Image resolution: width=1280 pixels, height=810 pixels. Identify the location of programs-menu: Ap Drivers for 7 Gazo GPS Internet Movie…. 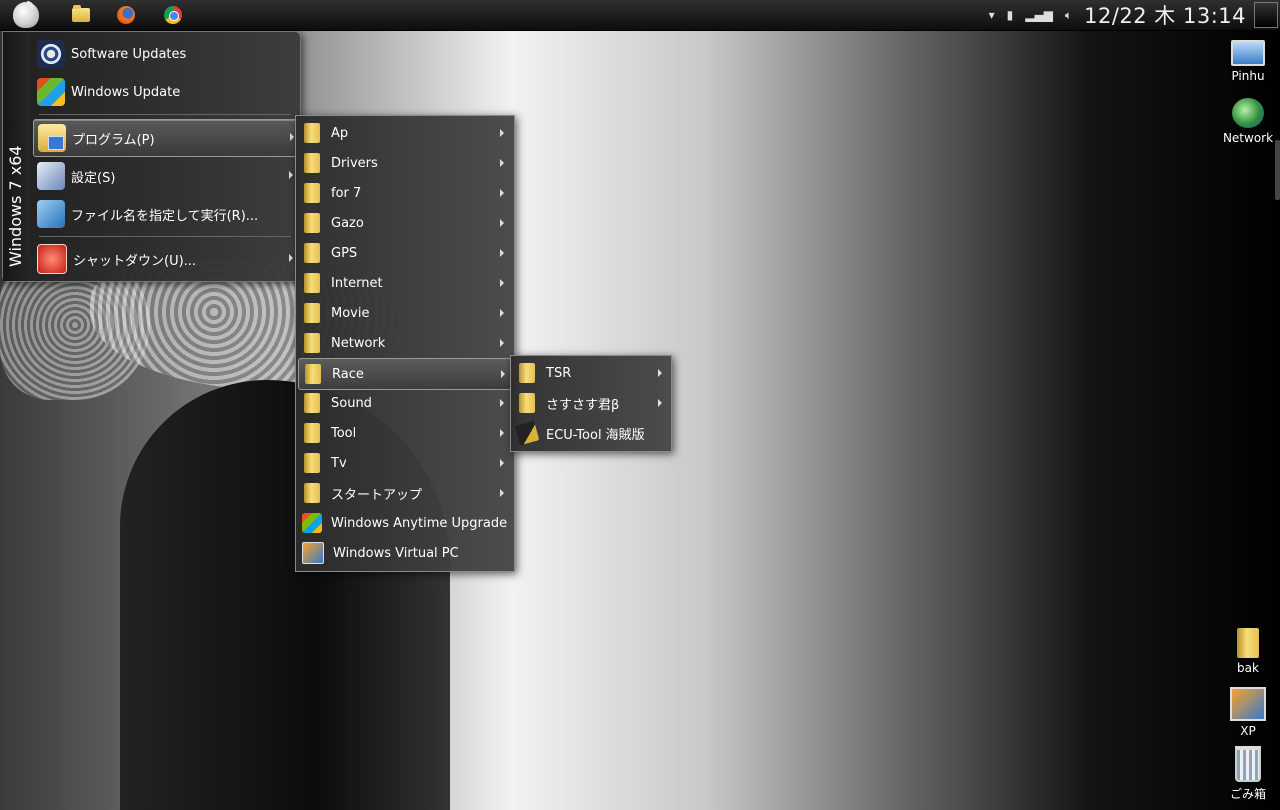
(405, 343).